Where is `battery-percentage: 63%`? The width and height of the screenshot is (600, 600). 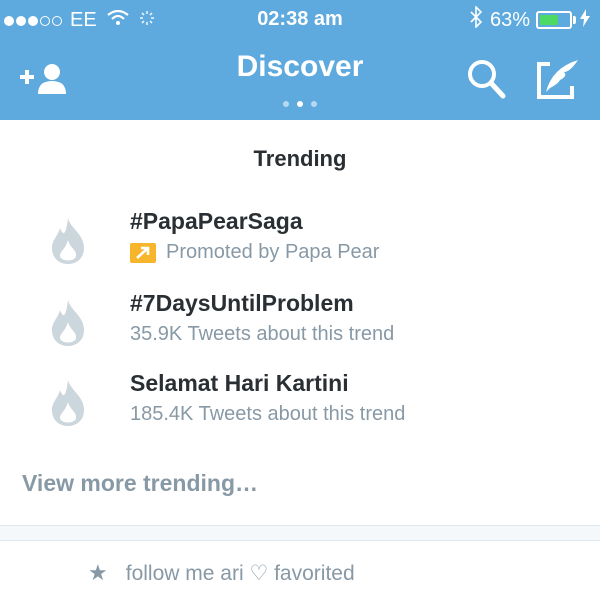 battery-percentage: 63% is located at coordinates (509, 19).